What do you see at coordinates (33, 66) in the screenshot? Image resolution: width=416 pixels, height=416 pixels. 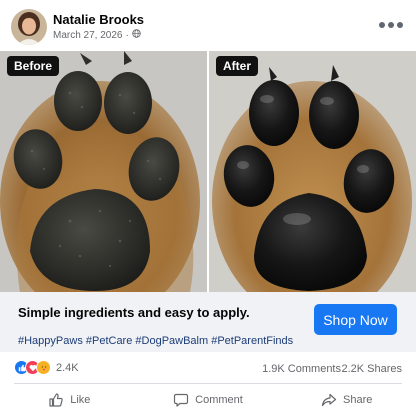 I see `before-label: Before` at bounding box center [33, 66].